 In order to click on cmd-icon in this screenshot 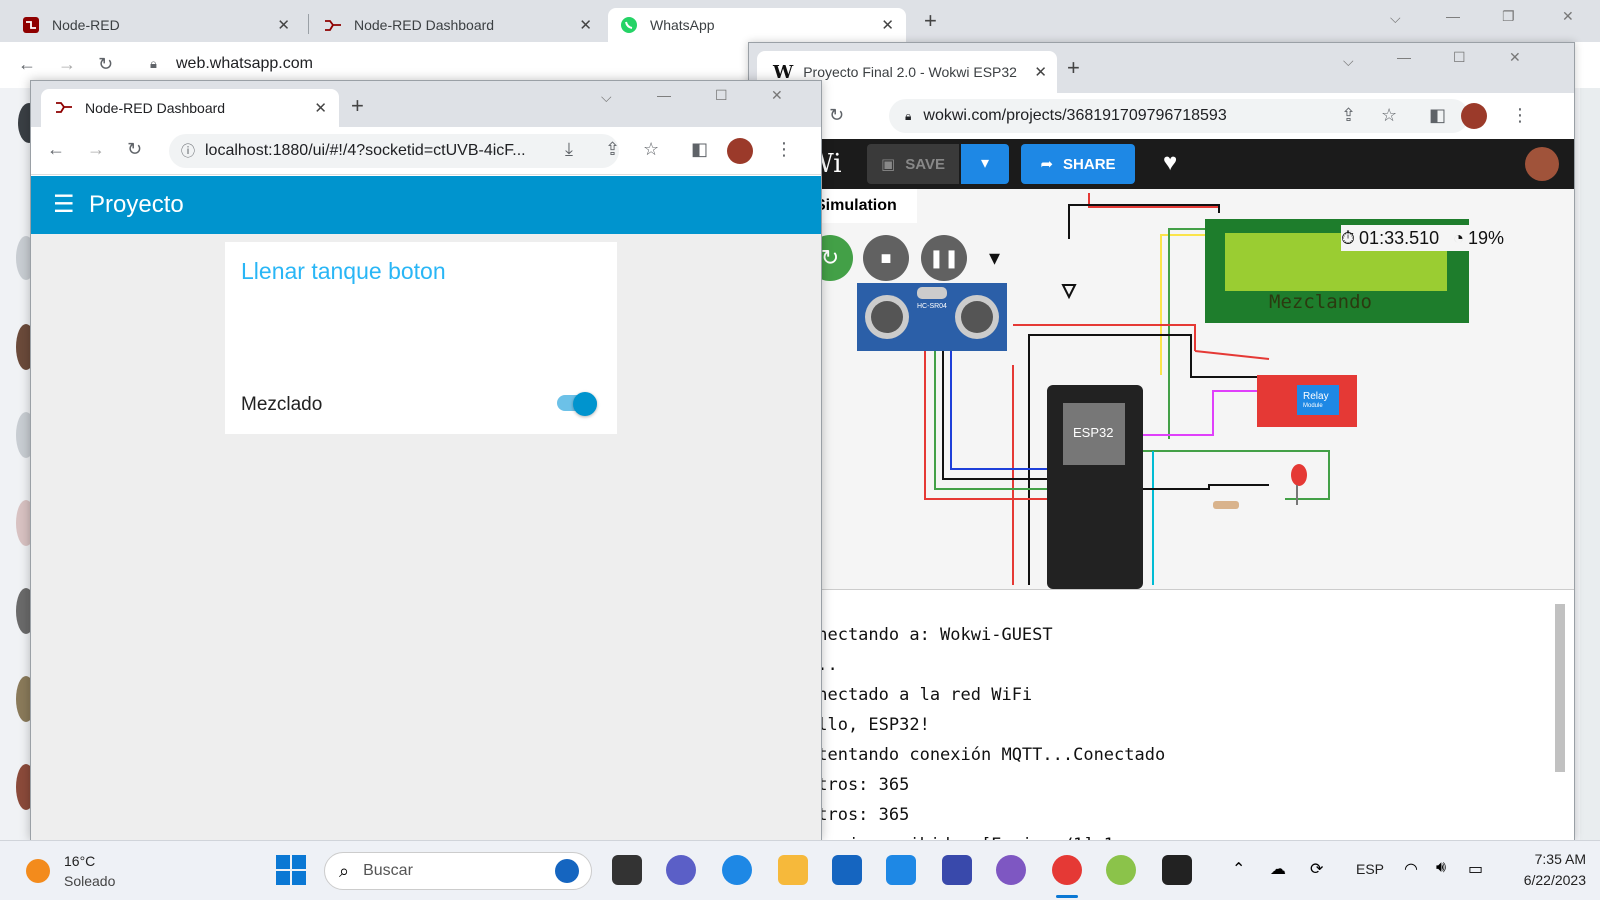, I will do `click(1177, 870)`.